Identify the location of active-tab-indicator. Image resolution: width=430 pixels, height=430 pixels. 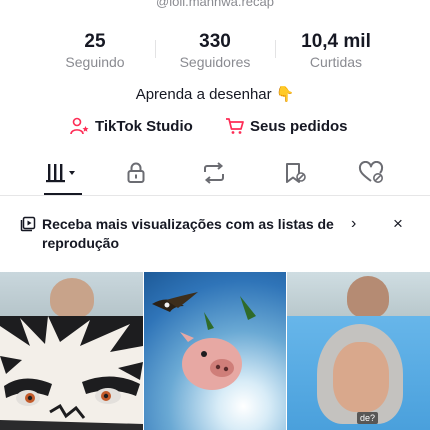
(63, 194).